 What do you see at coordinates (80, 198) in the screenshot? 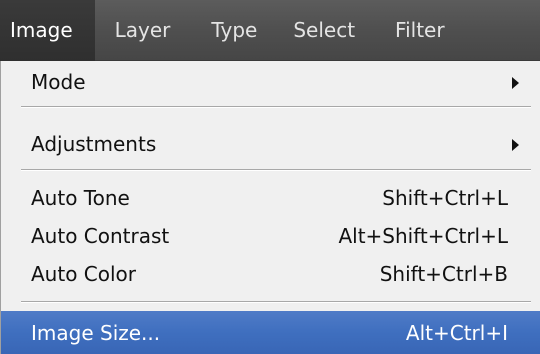
I see `menu-item-auto-tone-label: Auto Tone` at bounding box center [80, 198].